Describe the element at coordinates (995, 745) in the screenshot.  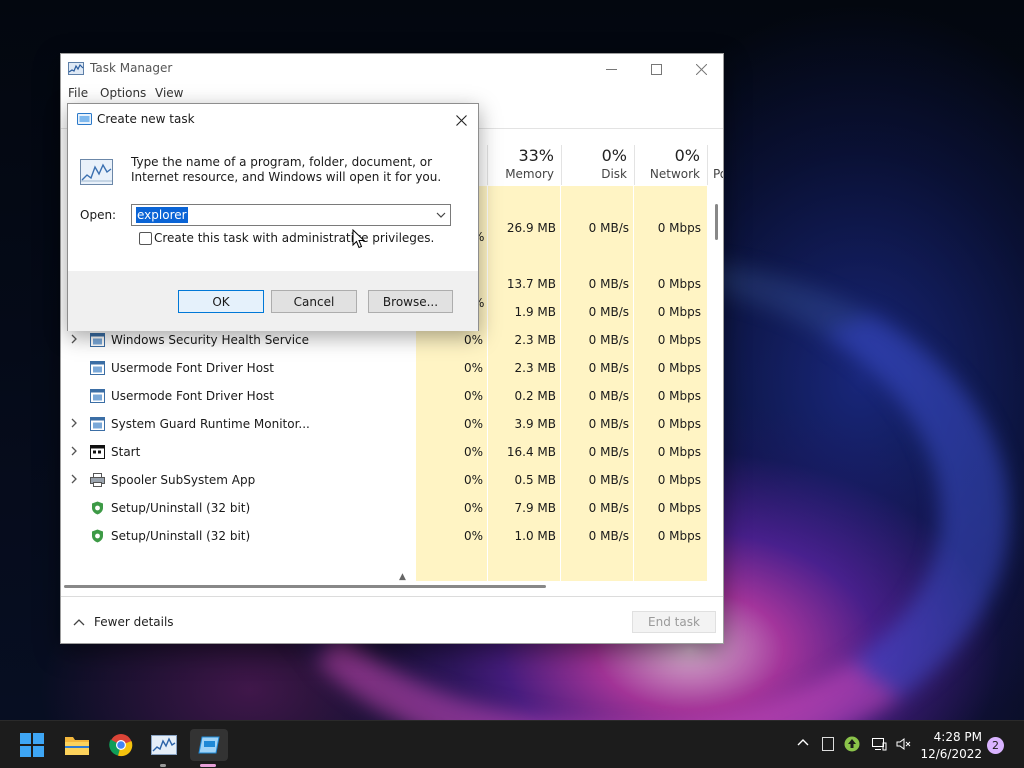
I see `notification-badge: 2` at that location.